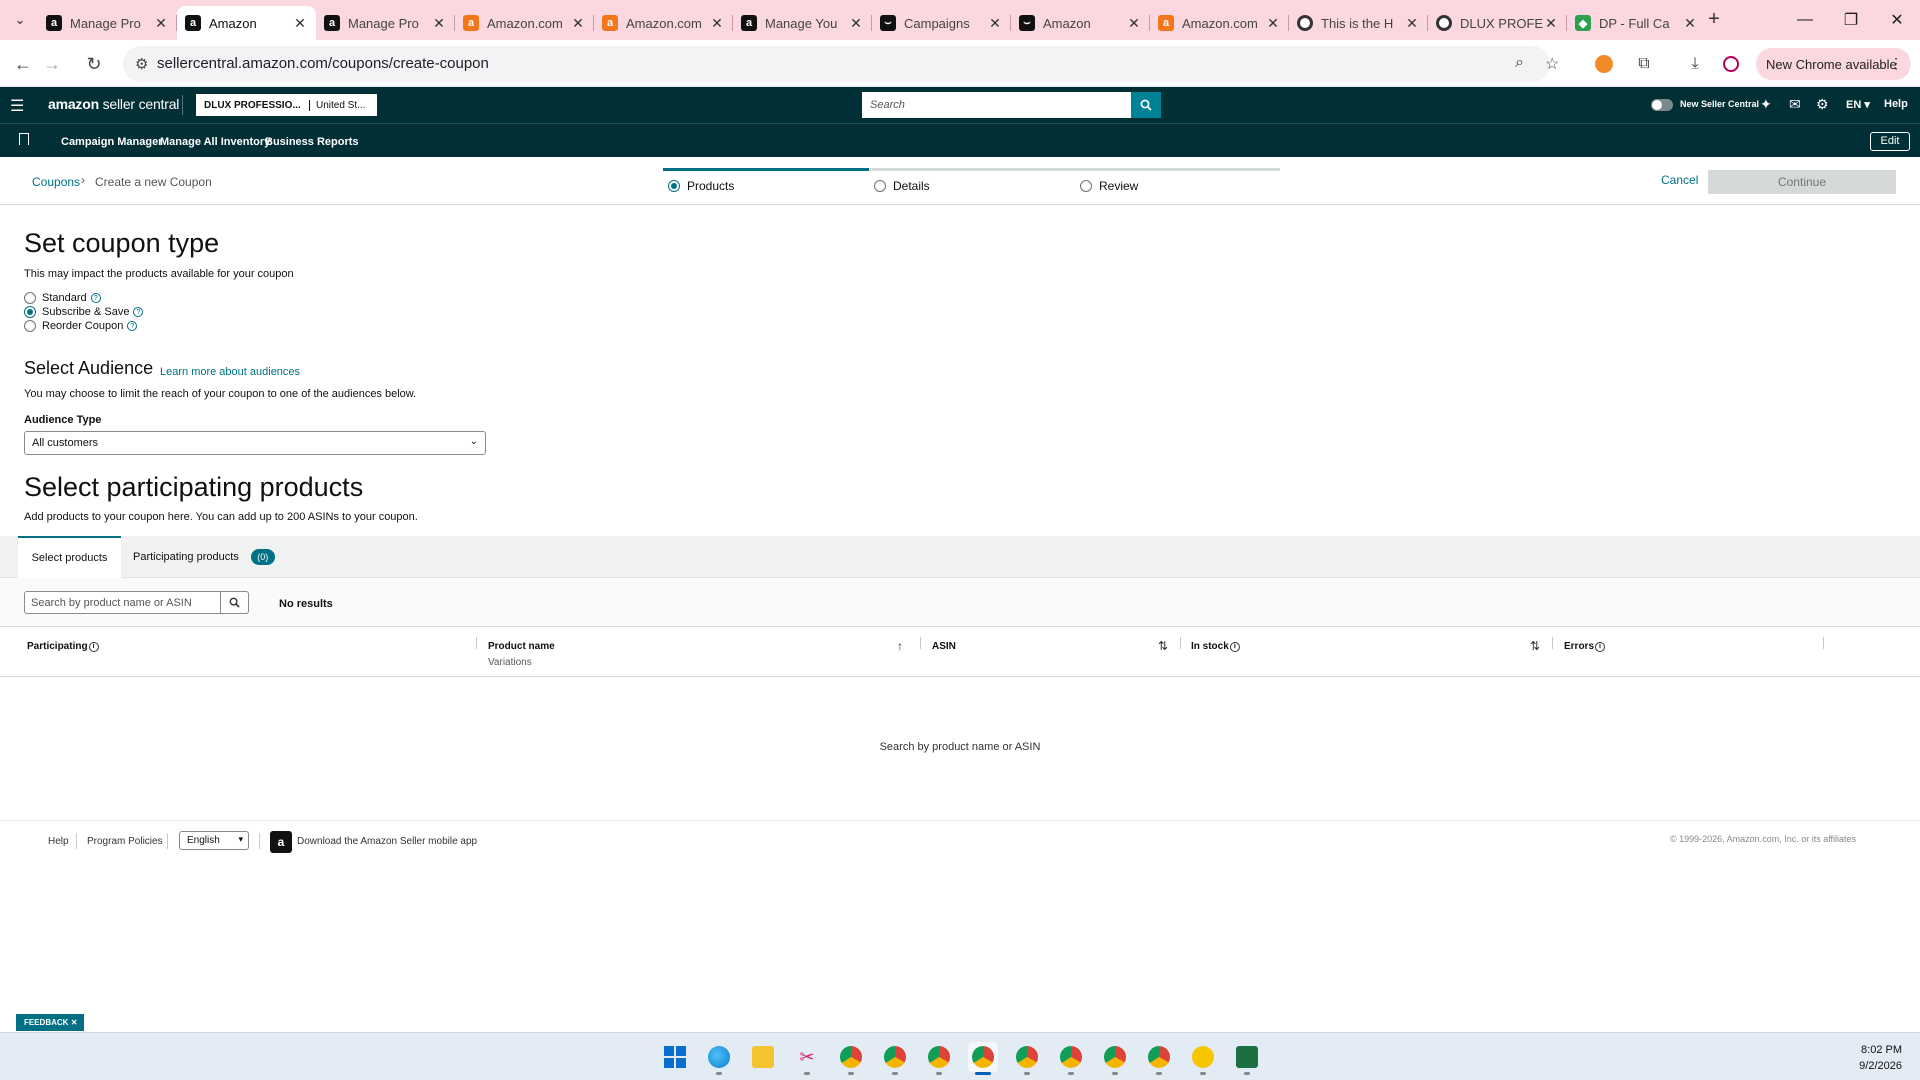 This screenshot has width=1920, height=1080. Describe the element at coordinates (69, 557) in the screenshot. I see `tab-select-products: Select products` at that location.